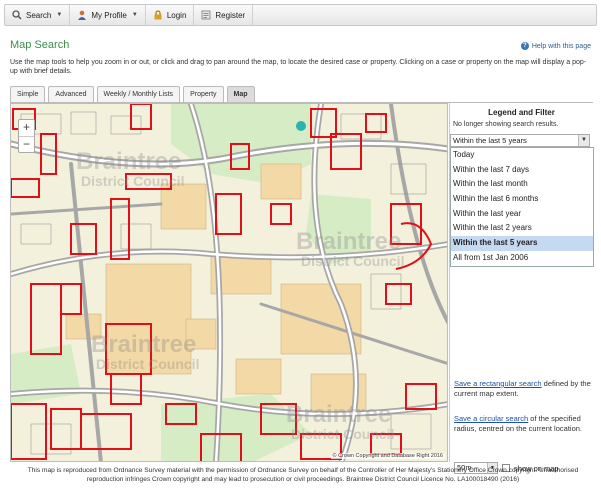 The height and width of the screenshot is (497, 601). I want to click on watermark-council-1: District Council, so click(132, 181).